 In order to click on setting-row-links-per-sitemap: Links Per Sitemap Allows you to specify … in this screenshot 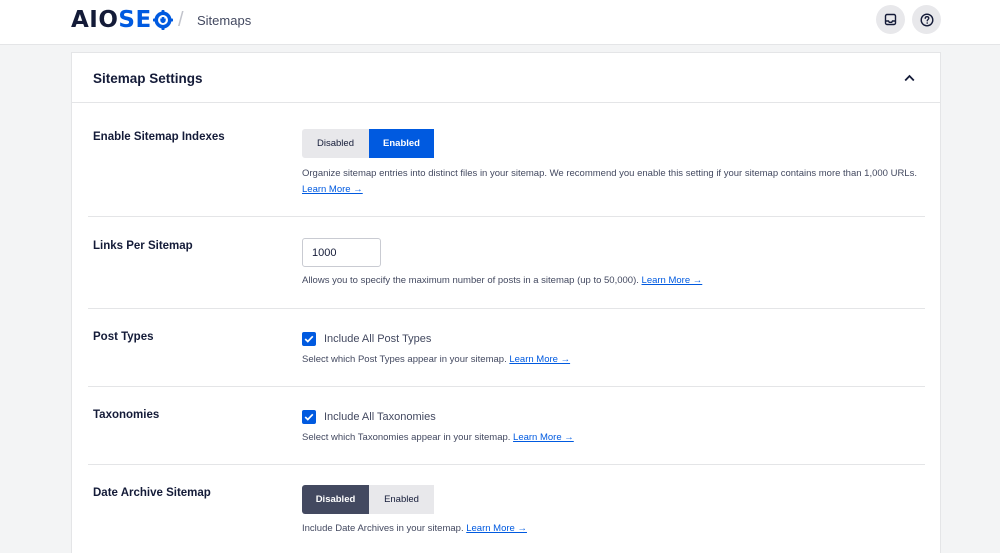, I will do `click(506, 263)`.